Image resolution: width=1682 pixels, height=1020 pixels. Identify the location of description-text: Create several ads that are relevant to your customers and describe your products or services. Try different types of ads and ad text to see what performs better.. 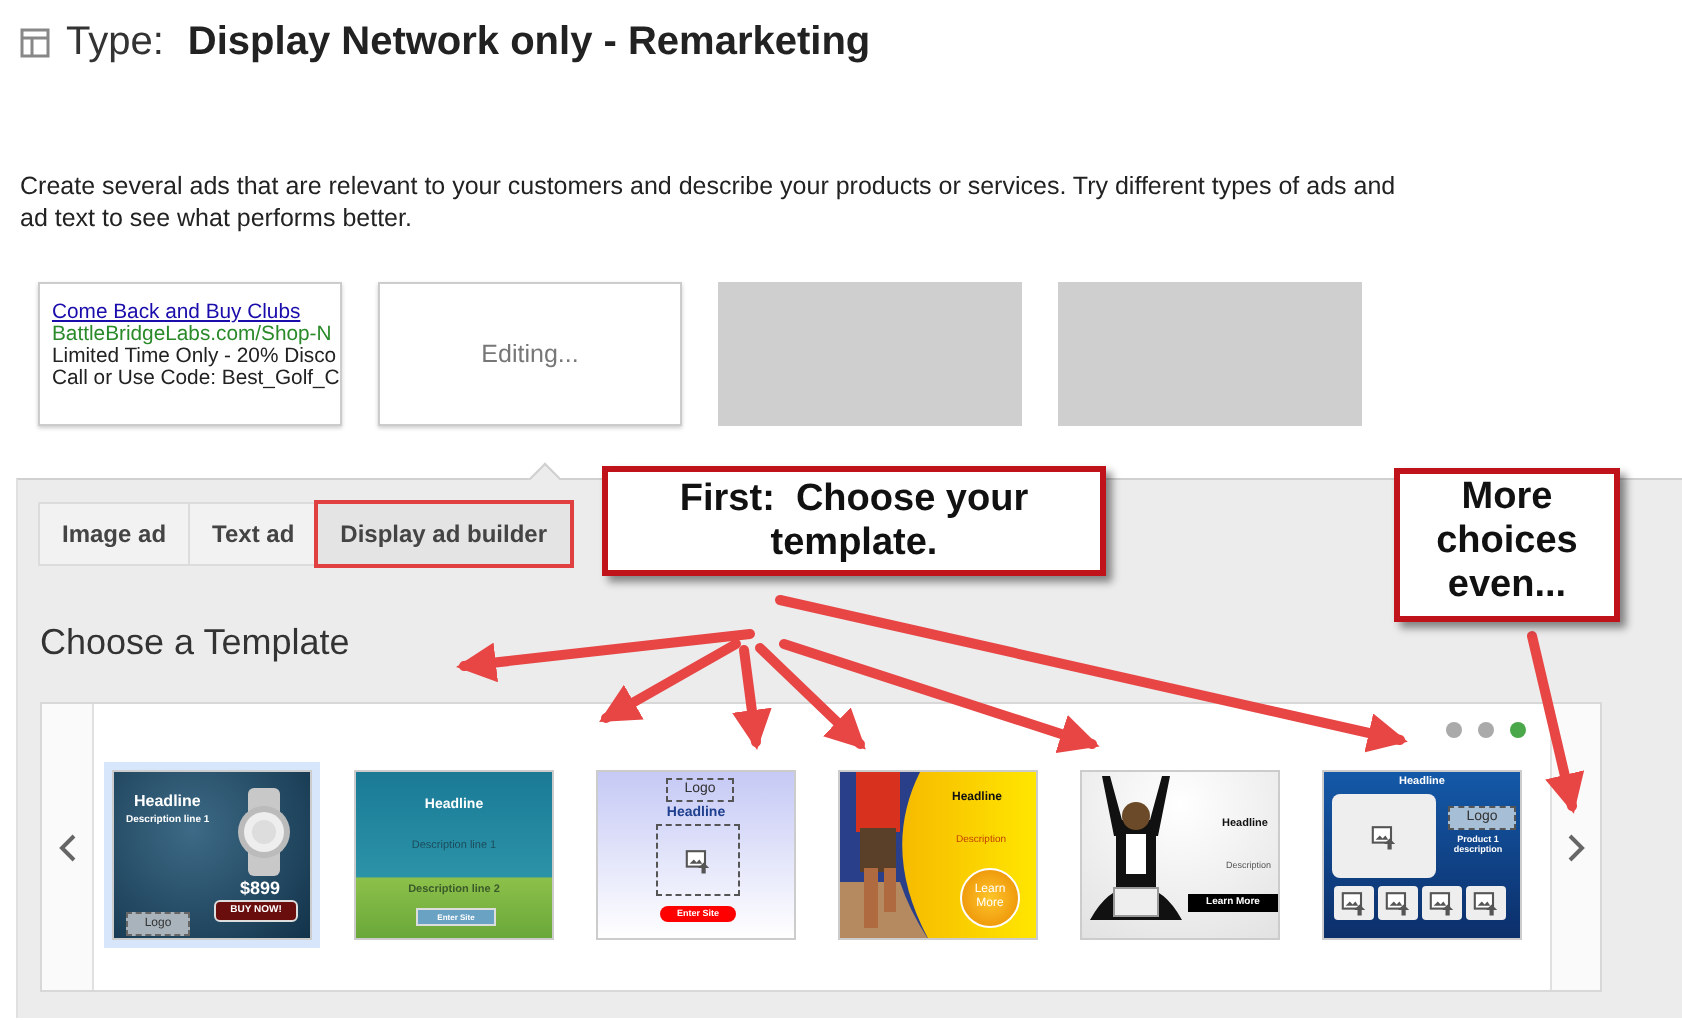
(709, 202).